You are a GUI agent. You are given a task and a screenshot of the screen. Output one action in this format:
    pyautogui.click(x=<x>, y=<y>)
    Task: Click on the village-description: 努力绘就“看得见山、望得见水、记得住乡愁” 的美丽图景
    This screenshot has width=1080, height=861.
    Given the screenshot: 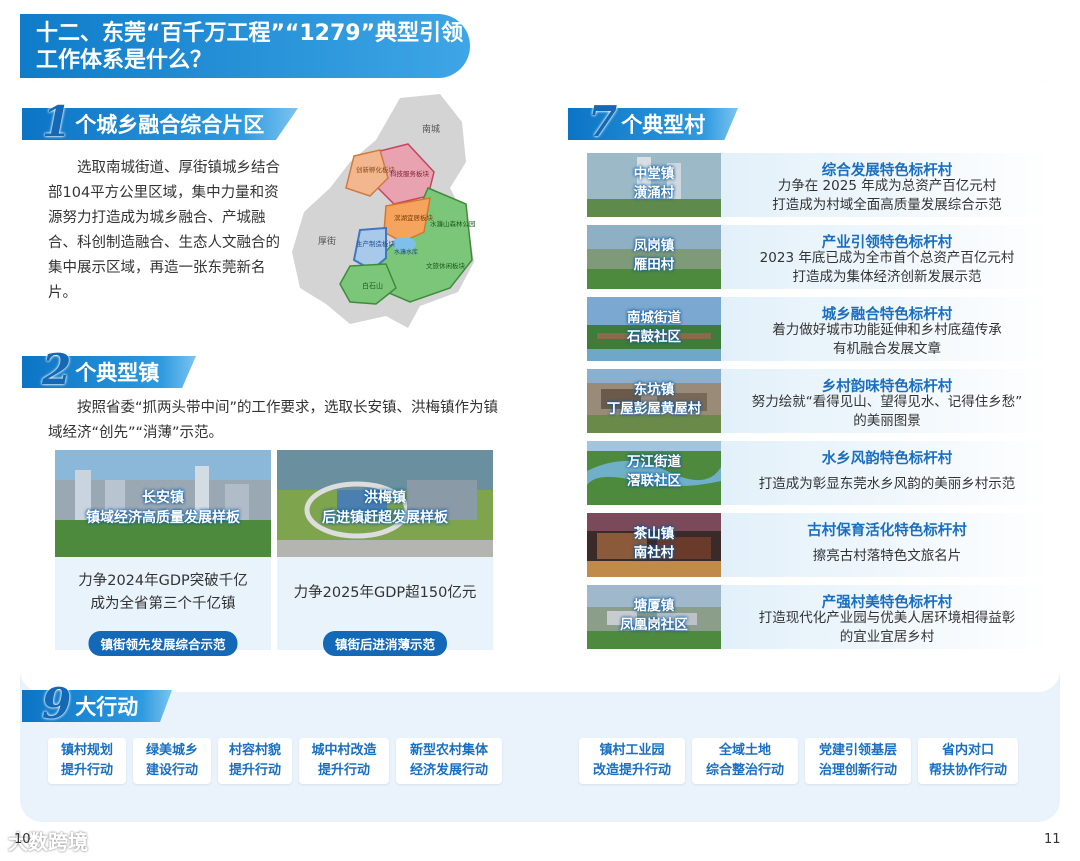 What is the action you would take?
    pyautogui.click(x=887, y=411)
    